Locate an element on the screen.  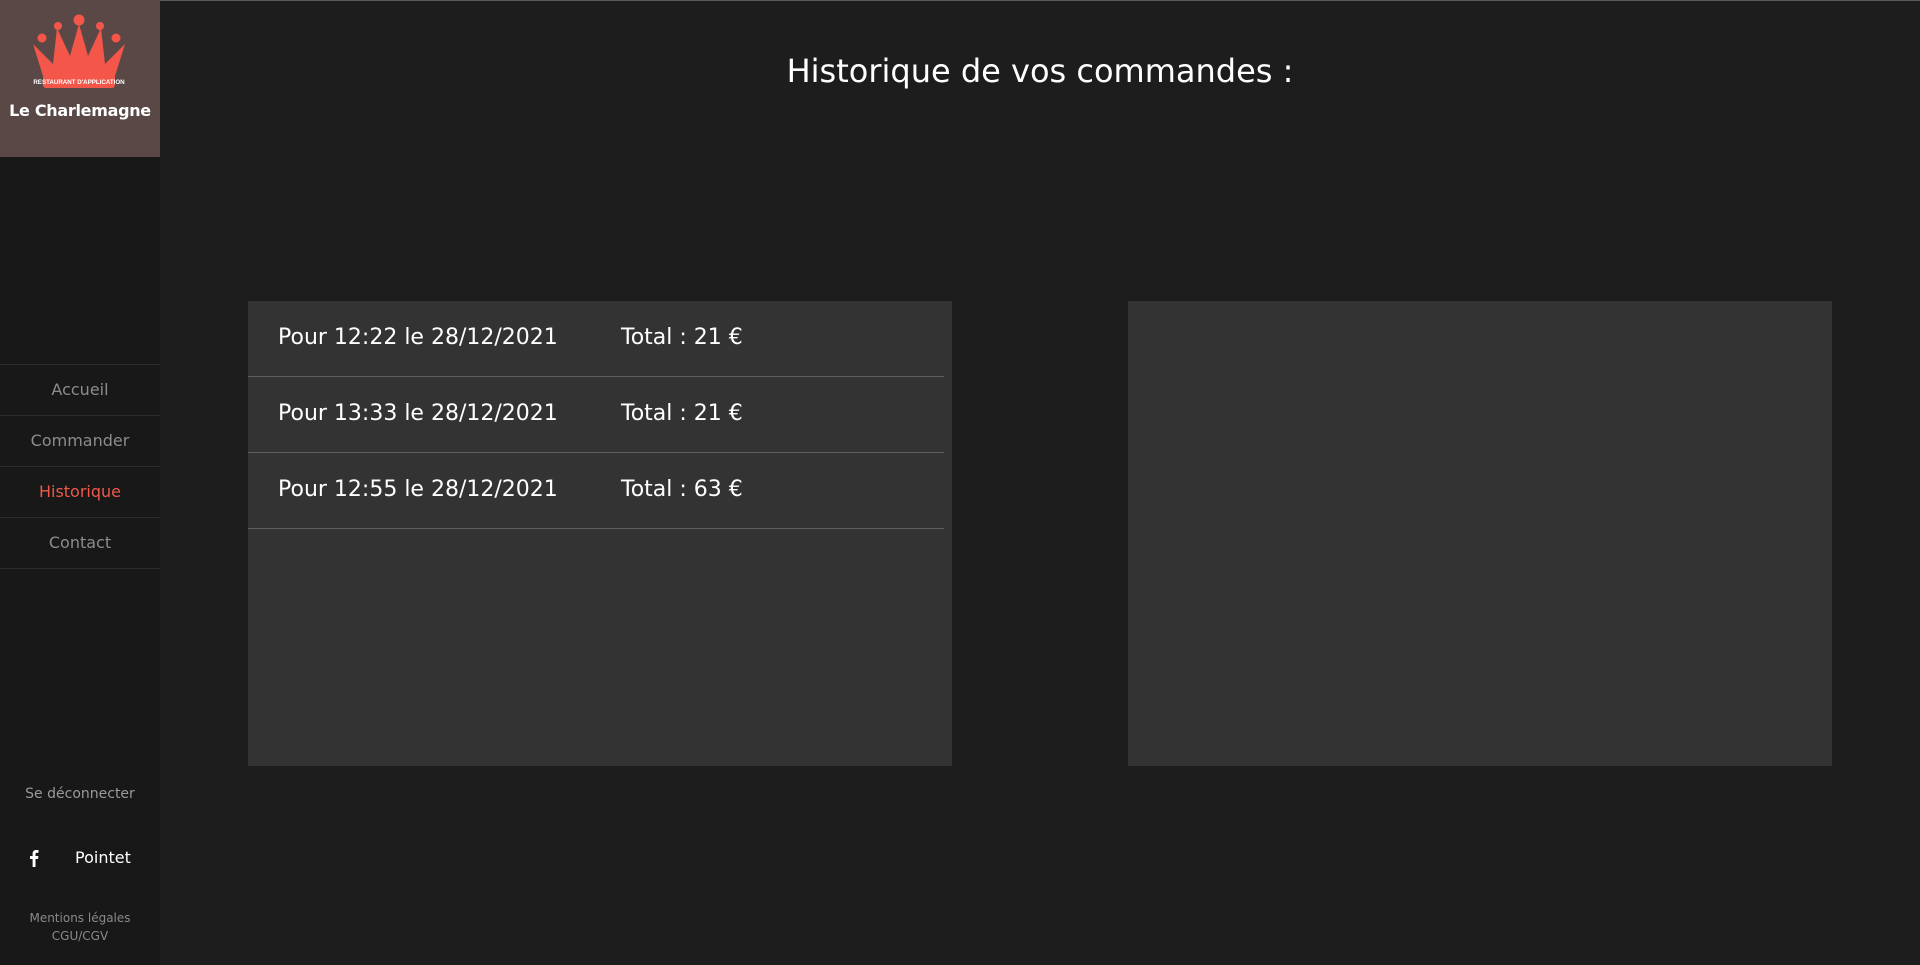
logo: RESTAURANT D'APPLICATION Le Charlemagne is located at coordinates (80, 78).